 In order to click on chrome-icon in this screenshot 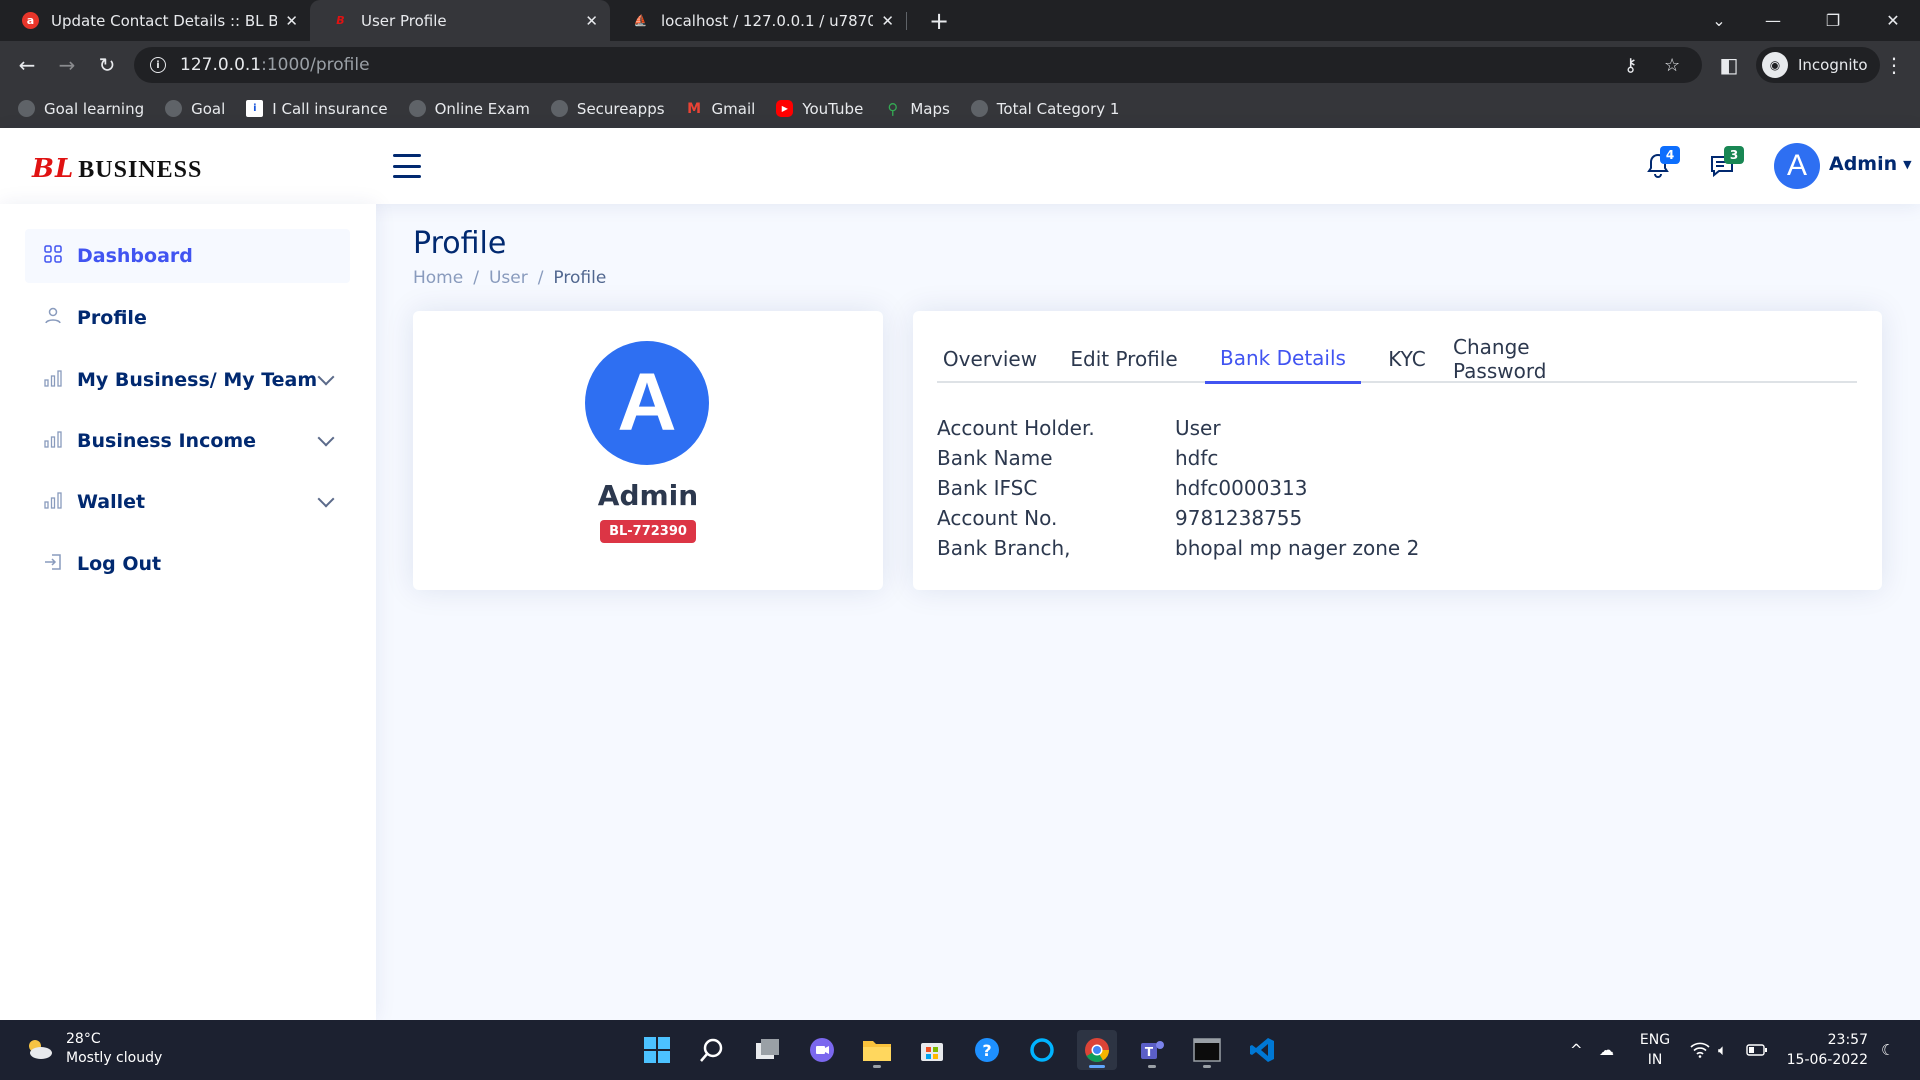, I will do `click(1097, 1050)`.